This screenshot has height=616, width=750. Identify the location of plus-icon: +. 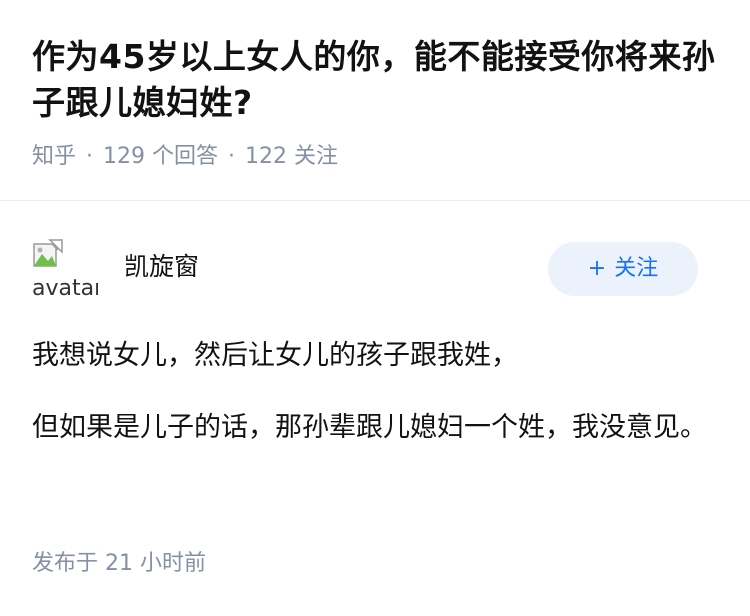
(597, 268).